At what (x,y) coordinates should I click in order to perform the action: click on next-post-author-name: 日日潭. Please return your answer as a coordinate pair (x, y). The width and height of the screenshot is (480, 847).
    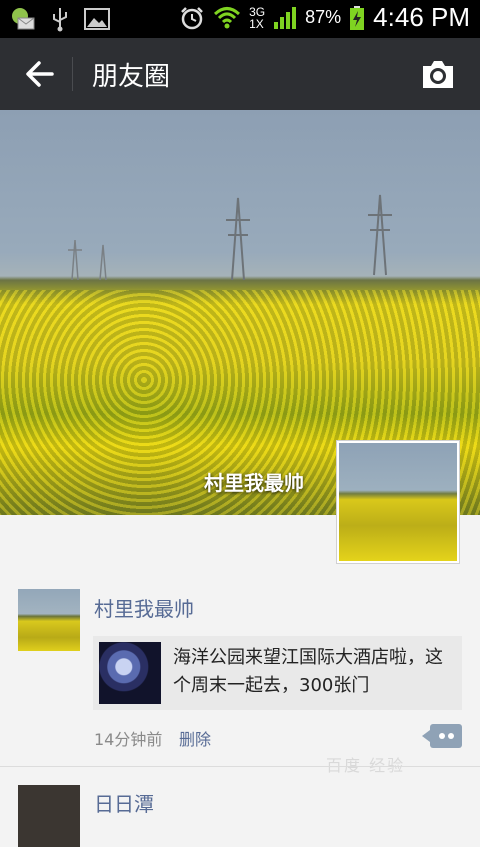
    Looking at the image, I should click on (124, 802).